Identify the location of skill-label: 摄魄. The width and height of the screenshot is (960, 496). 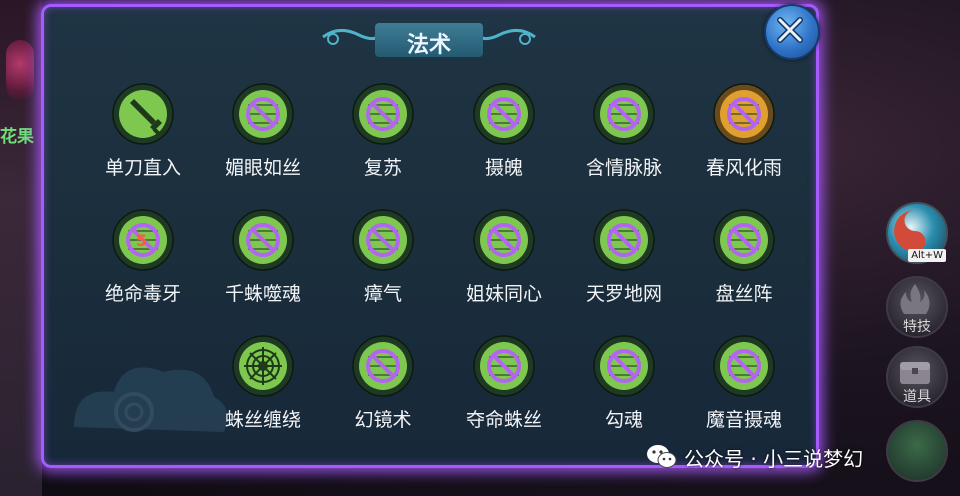
(503, 168).